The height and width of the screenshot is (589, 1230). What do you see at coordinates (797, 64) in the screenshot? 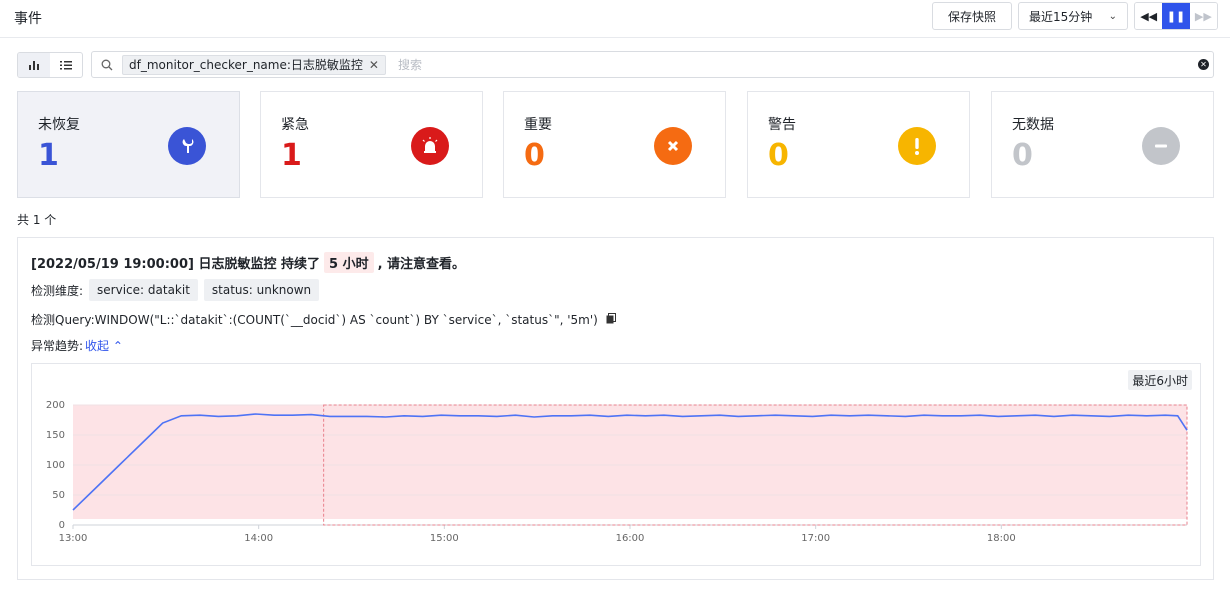
I see `search-input` at bounding box center [797, 64].